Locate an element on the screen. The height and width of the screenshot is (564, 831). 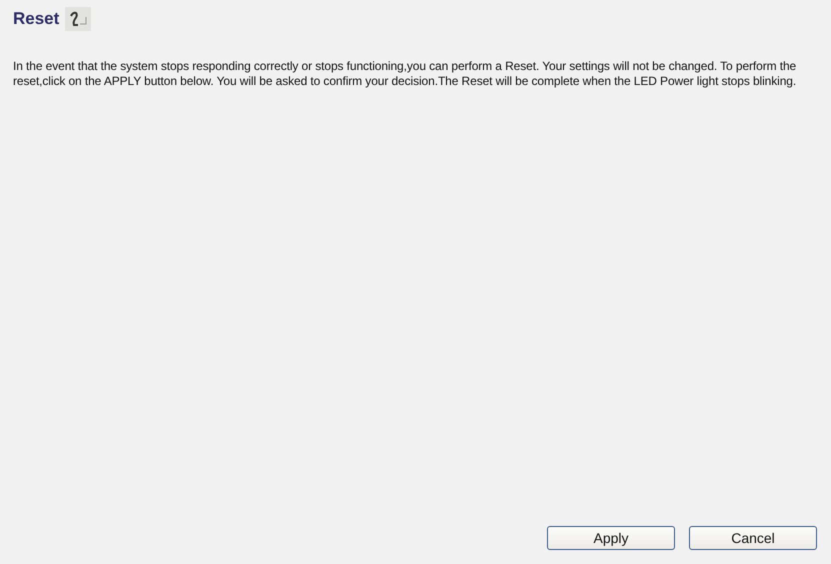
apply-button: Apply is located at coordinates (611, 538).